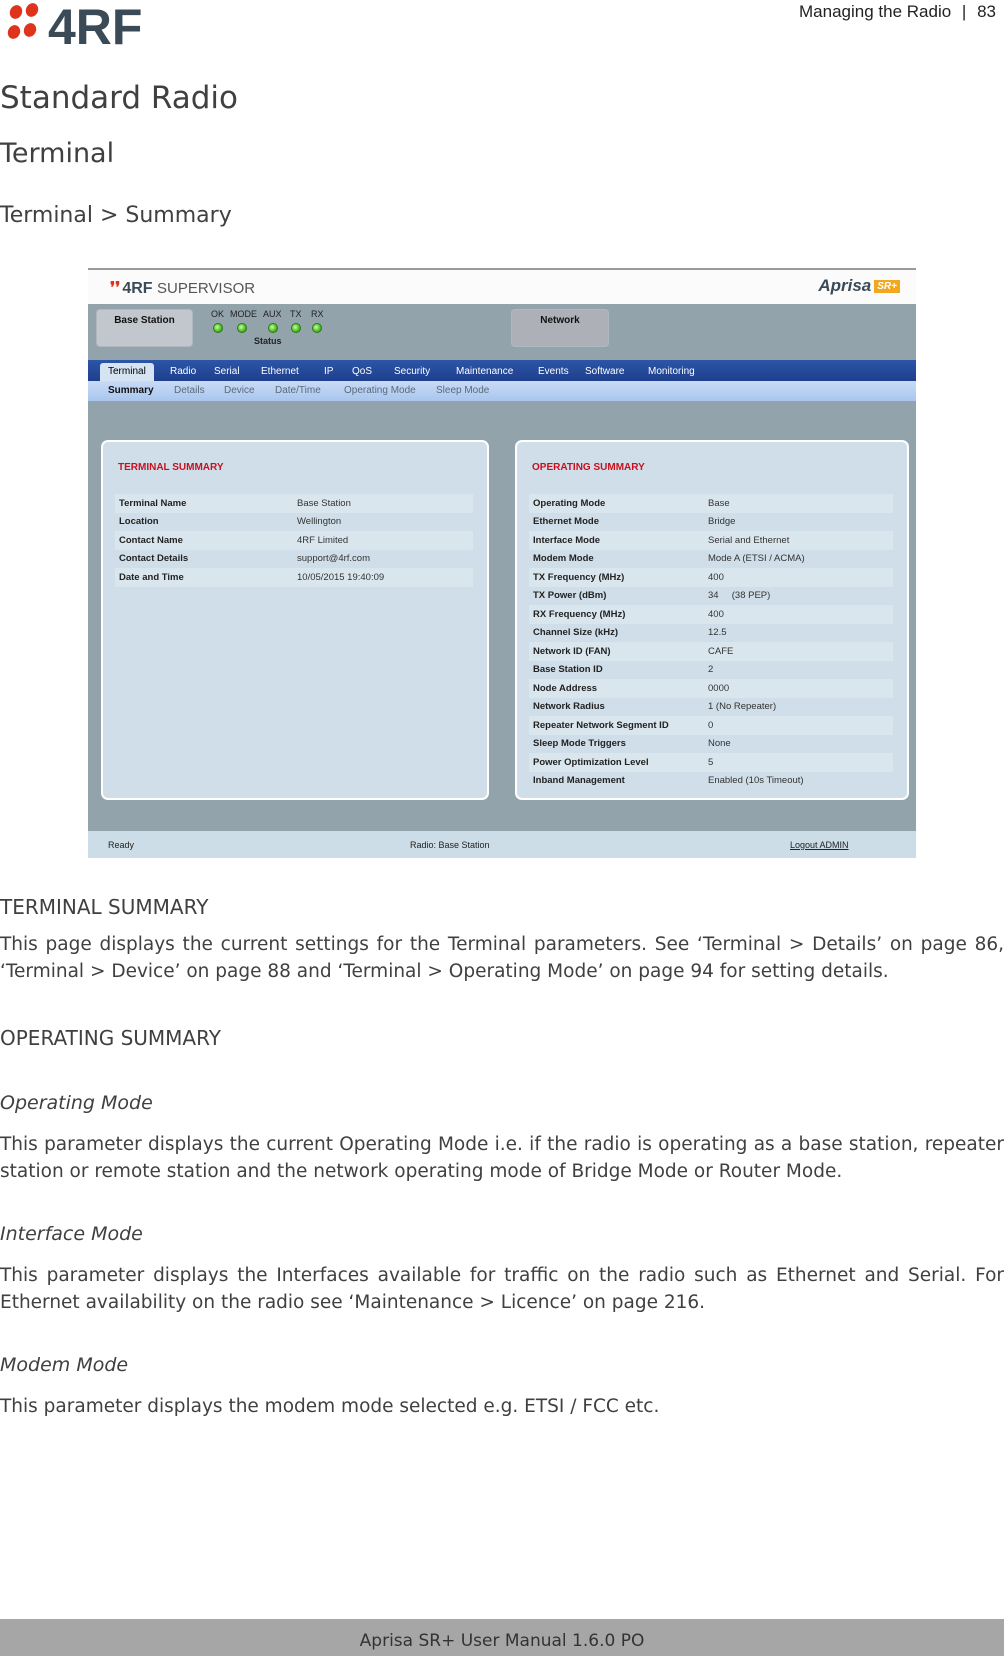 This screenshot has width=1004, height=1663. Describe the element at coordinates (218, 328) in the screenshot. I see `led-ok-icon` at that location.